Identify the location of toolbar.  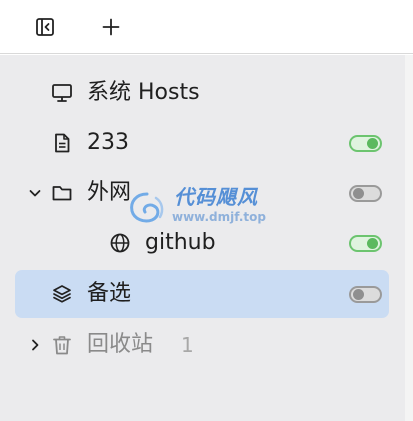
(206, 27).